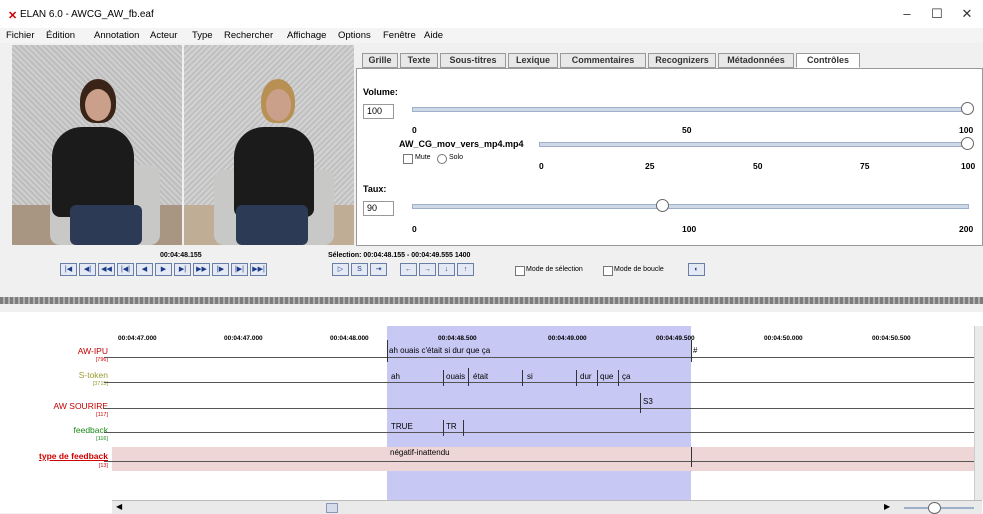 The image size is (983, 514). What do you see at coordinates (586, 376) in the screenshot?
I see `annotation-token: dur` at bounding box center [586, 376].